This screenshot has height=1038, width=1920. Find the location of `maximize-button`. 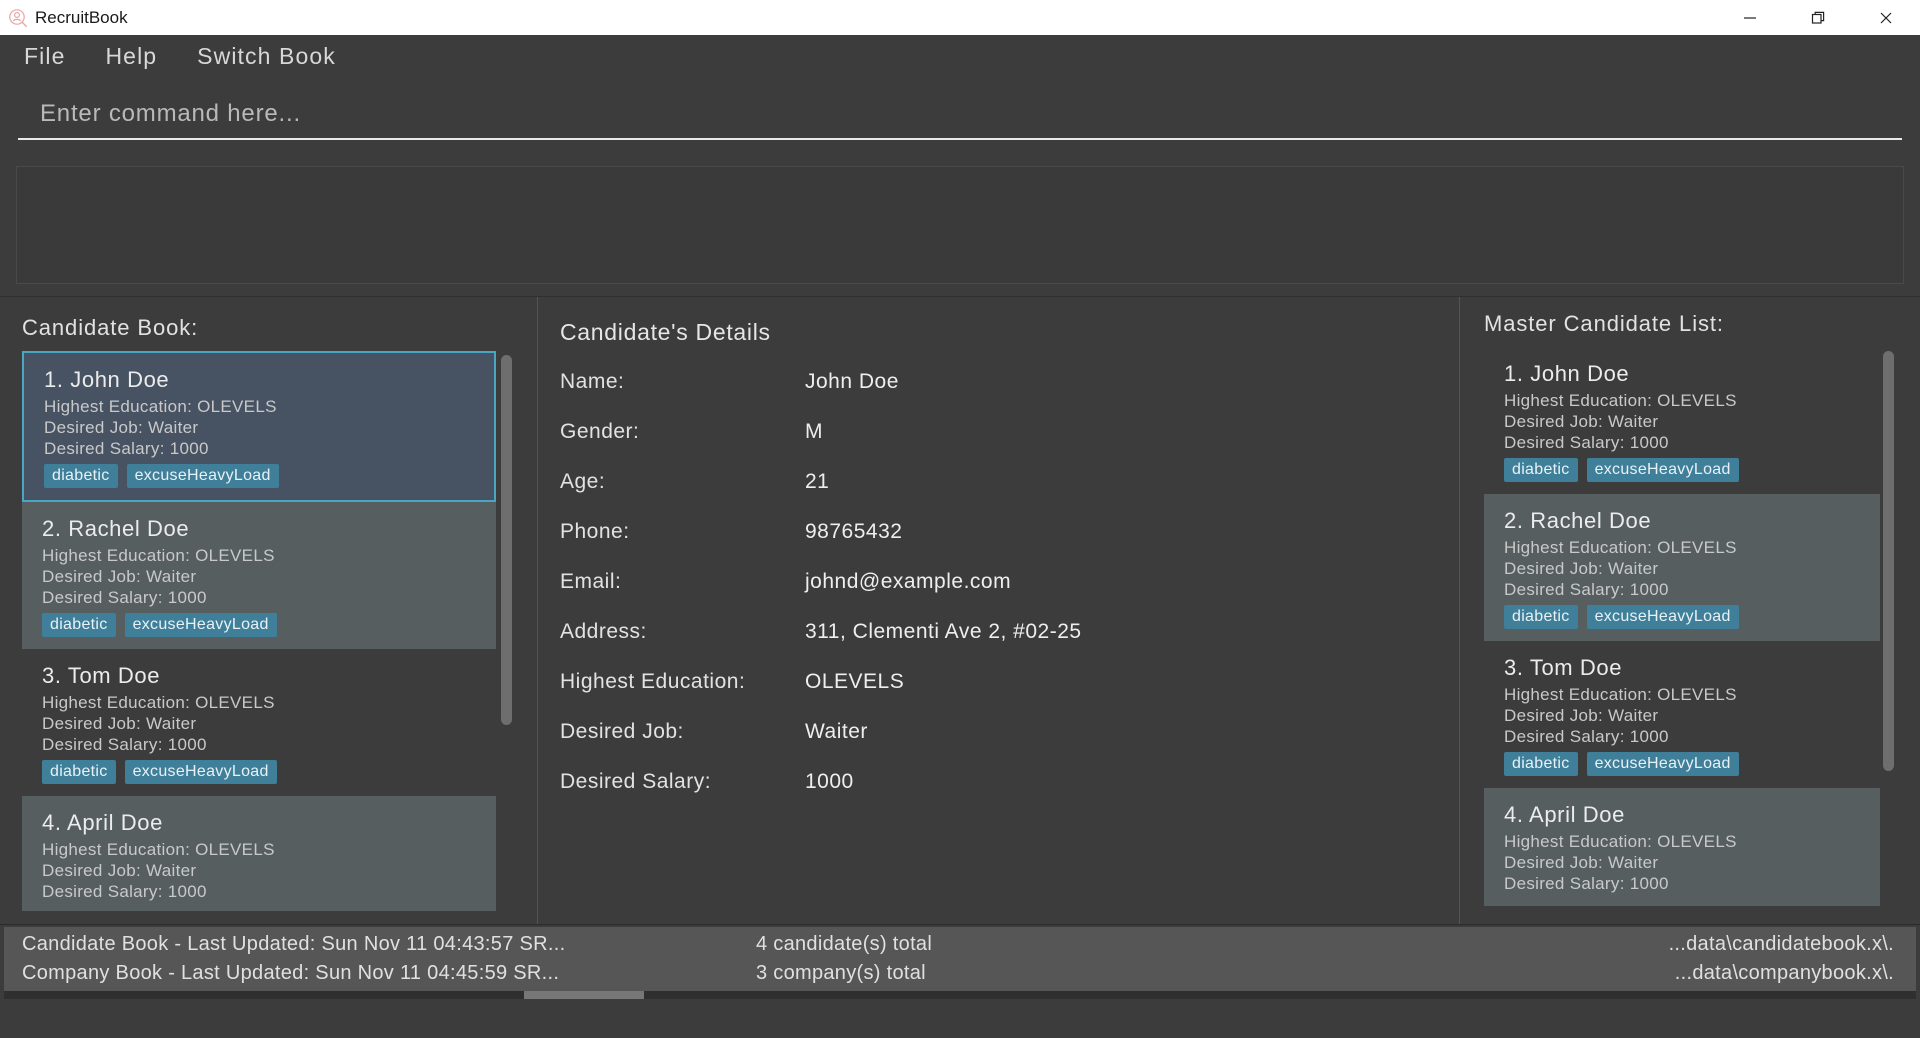

maximize-button is located at coordinates (1818, 17).